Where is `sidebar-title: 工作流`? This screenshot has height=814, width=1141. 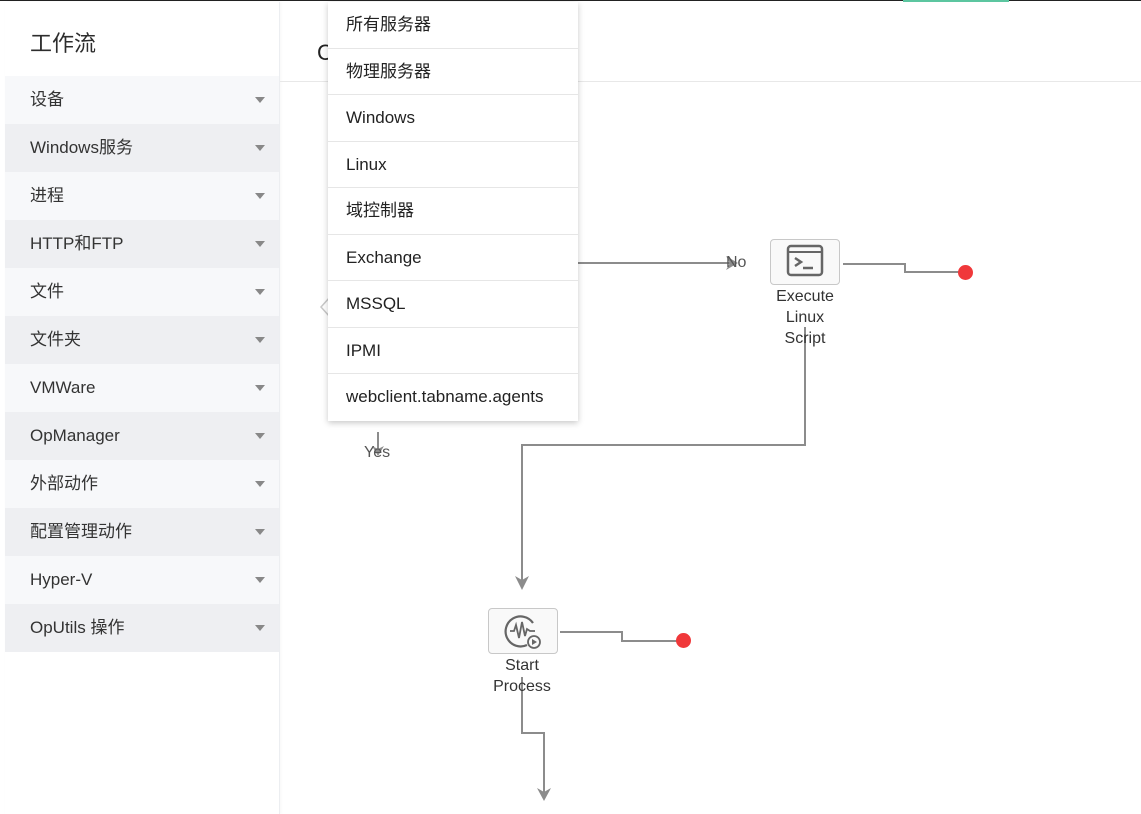
sidebar-title: 工作流 is located at coordinates (63, 43).